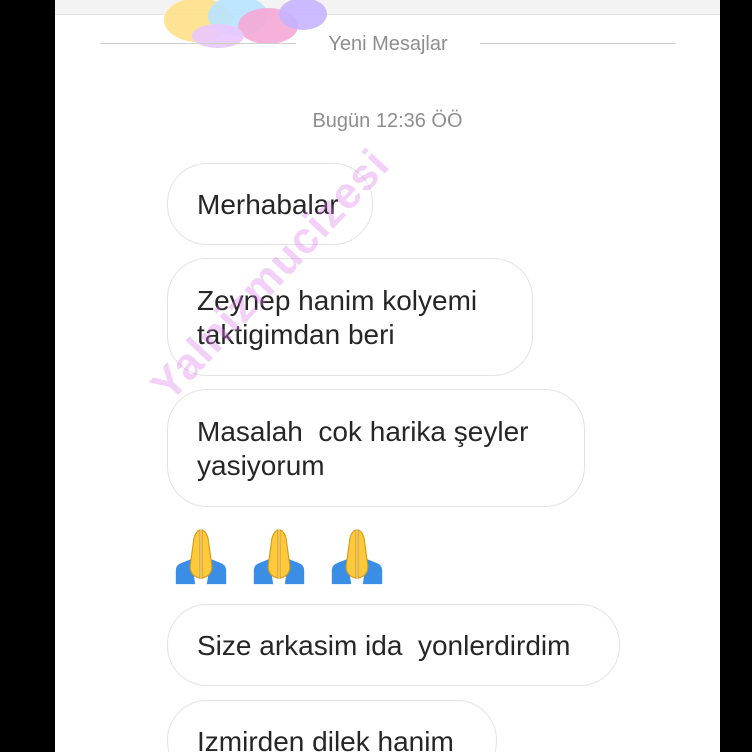 This screenshot has width=752, height=752. What do you see at coordinates (578, 43) in the screenshot?
I see `divider-line` at bounding box center [578, 43].